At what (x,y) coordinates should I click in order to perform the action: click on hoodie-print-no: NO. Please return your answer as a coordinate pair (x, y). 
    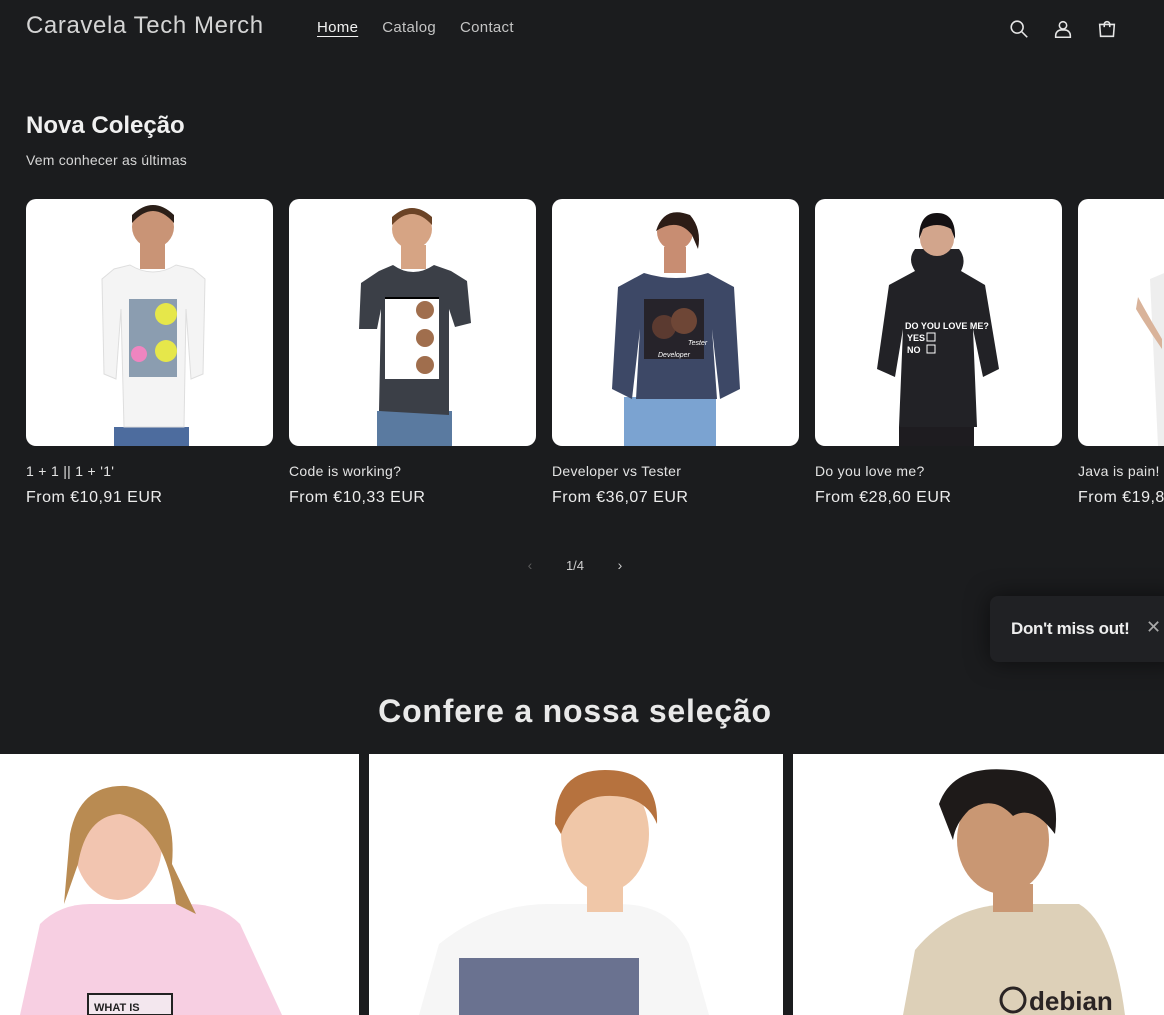
    Looking at the image, I should click on (914, 350).